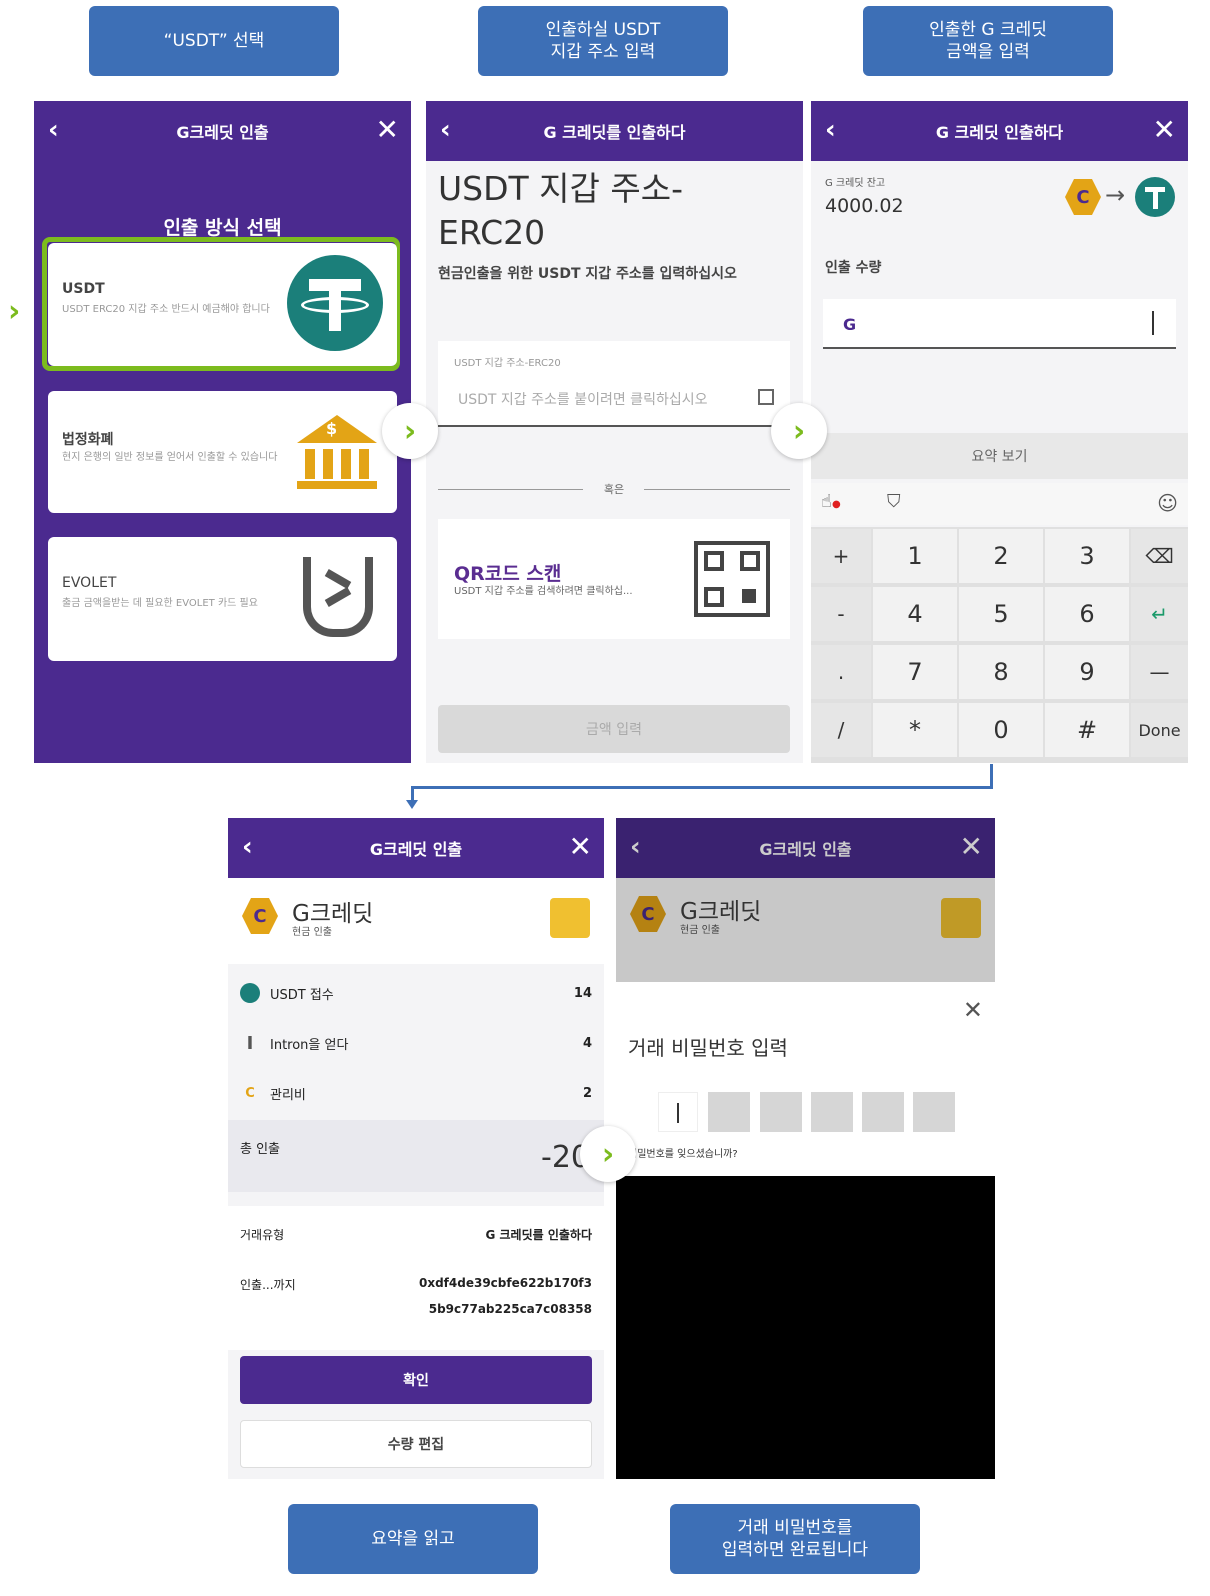 This screenshot has height=1596, width=1210. What do you see at coordinates (708, 1048) in the screenshot?
I see `dialog-title: 거래 비밀번호 입력` at bounding box center [708, 1048].